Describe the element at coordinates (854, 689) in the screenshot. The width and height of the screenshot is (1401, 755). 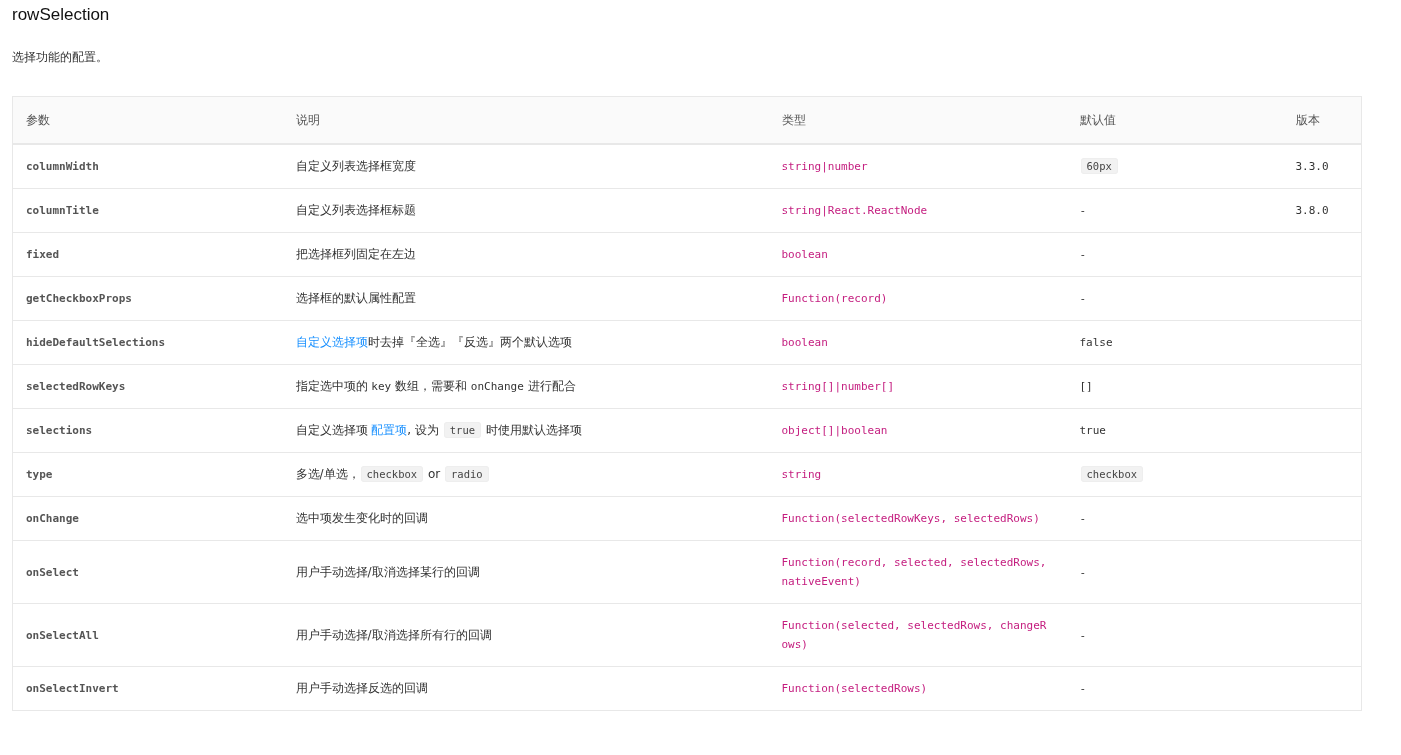
I see `type-text: Function(selectedRows)` at that location.